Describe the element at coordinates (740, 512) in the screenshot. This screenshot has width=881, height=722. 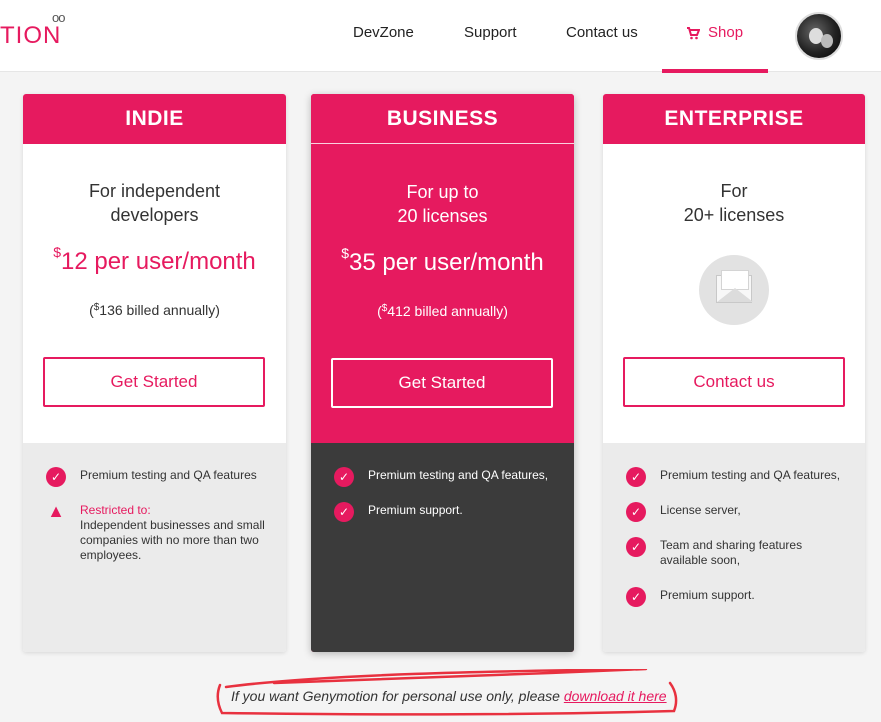
I see `feature-item: ✓ License server,` at that location.